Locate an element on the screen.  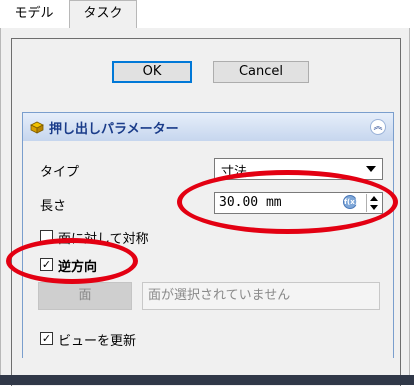
extrude-icon is located at coordinates (37, 127).